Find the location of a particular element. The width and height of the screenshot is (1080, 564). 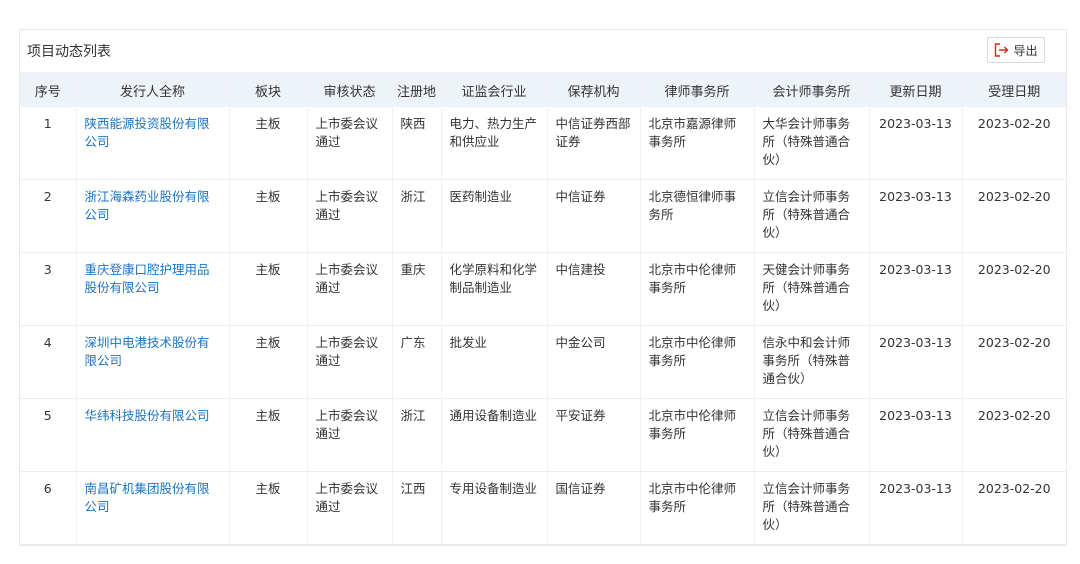

cell-industry: 专用设备制造业 is located at coordinates (493, 508).